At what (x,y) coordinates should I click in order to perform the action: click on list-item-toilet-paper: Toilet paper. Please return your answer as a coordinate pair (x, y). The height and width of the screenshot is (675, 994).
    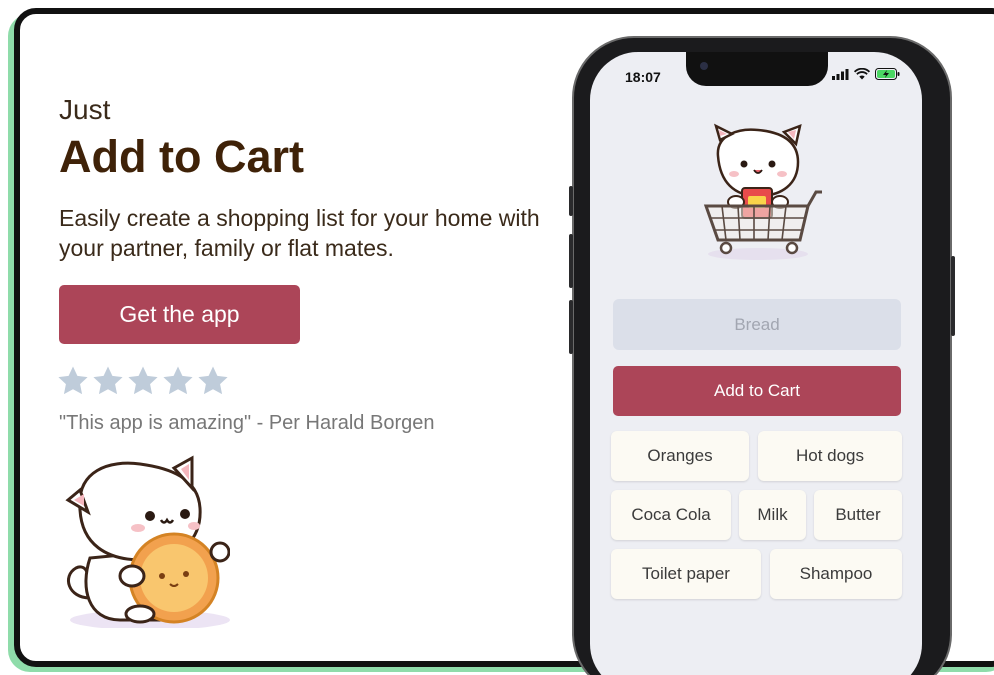
    Looking at the image, I should click on (686, 574).